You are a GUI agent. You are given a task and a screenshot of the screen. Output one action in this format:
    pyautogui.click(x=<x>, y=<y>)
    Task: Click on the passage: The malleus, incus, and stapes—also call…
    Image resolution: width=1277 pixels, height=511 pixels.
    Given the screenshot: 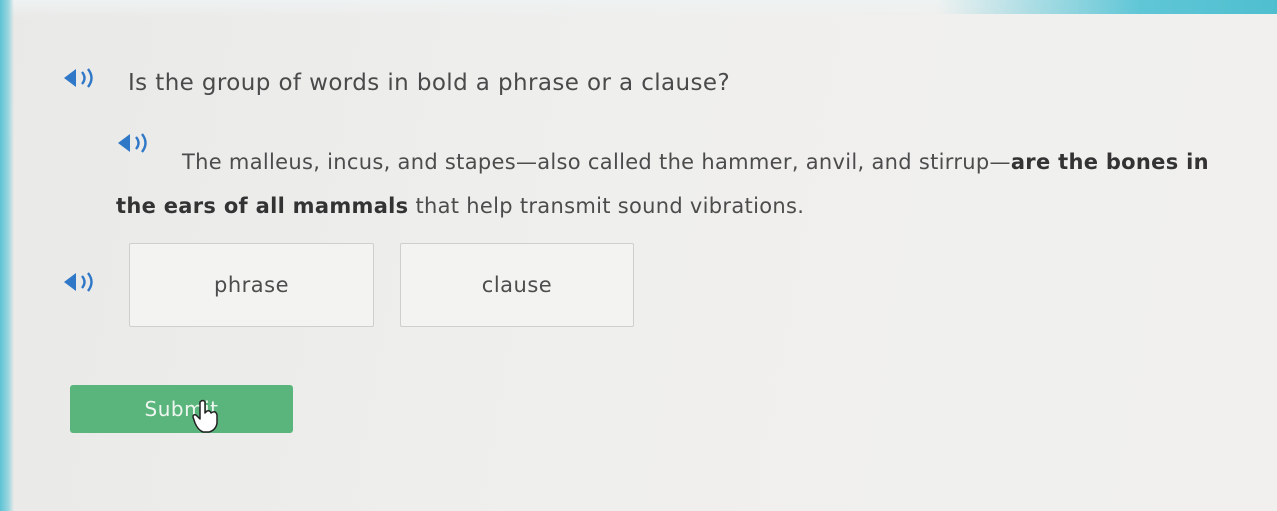 What is the action you would take?
    pyautogui.click(x=671, y=184)
    